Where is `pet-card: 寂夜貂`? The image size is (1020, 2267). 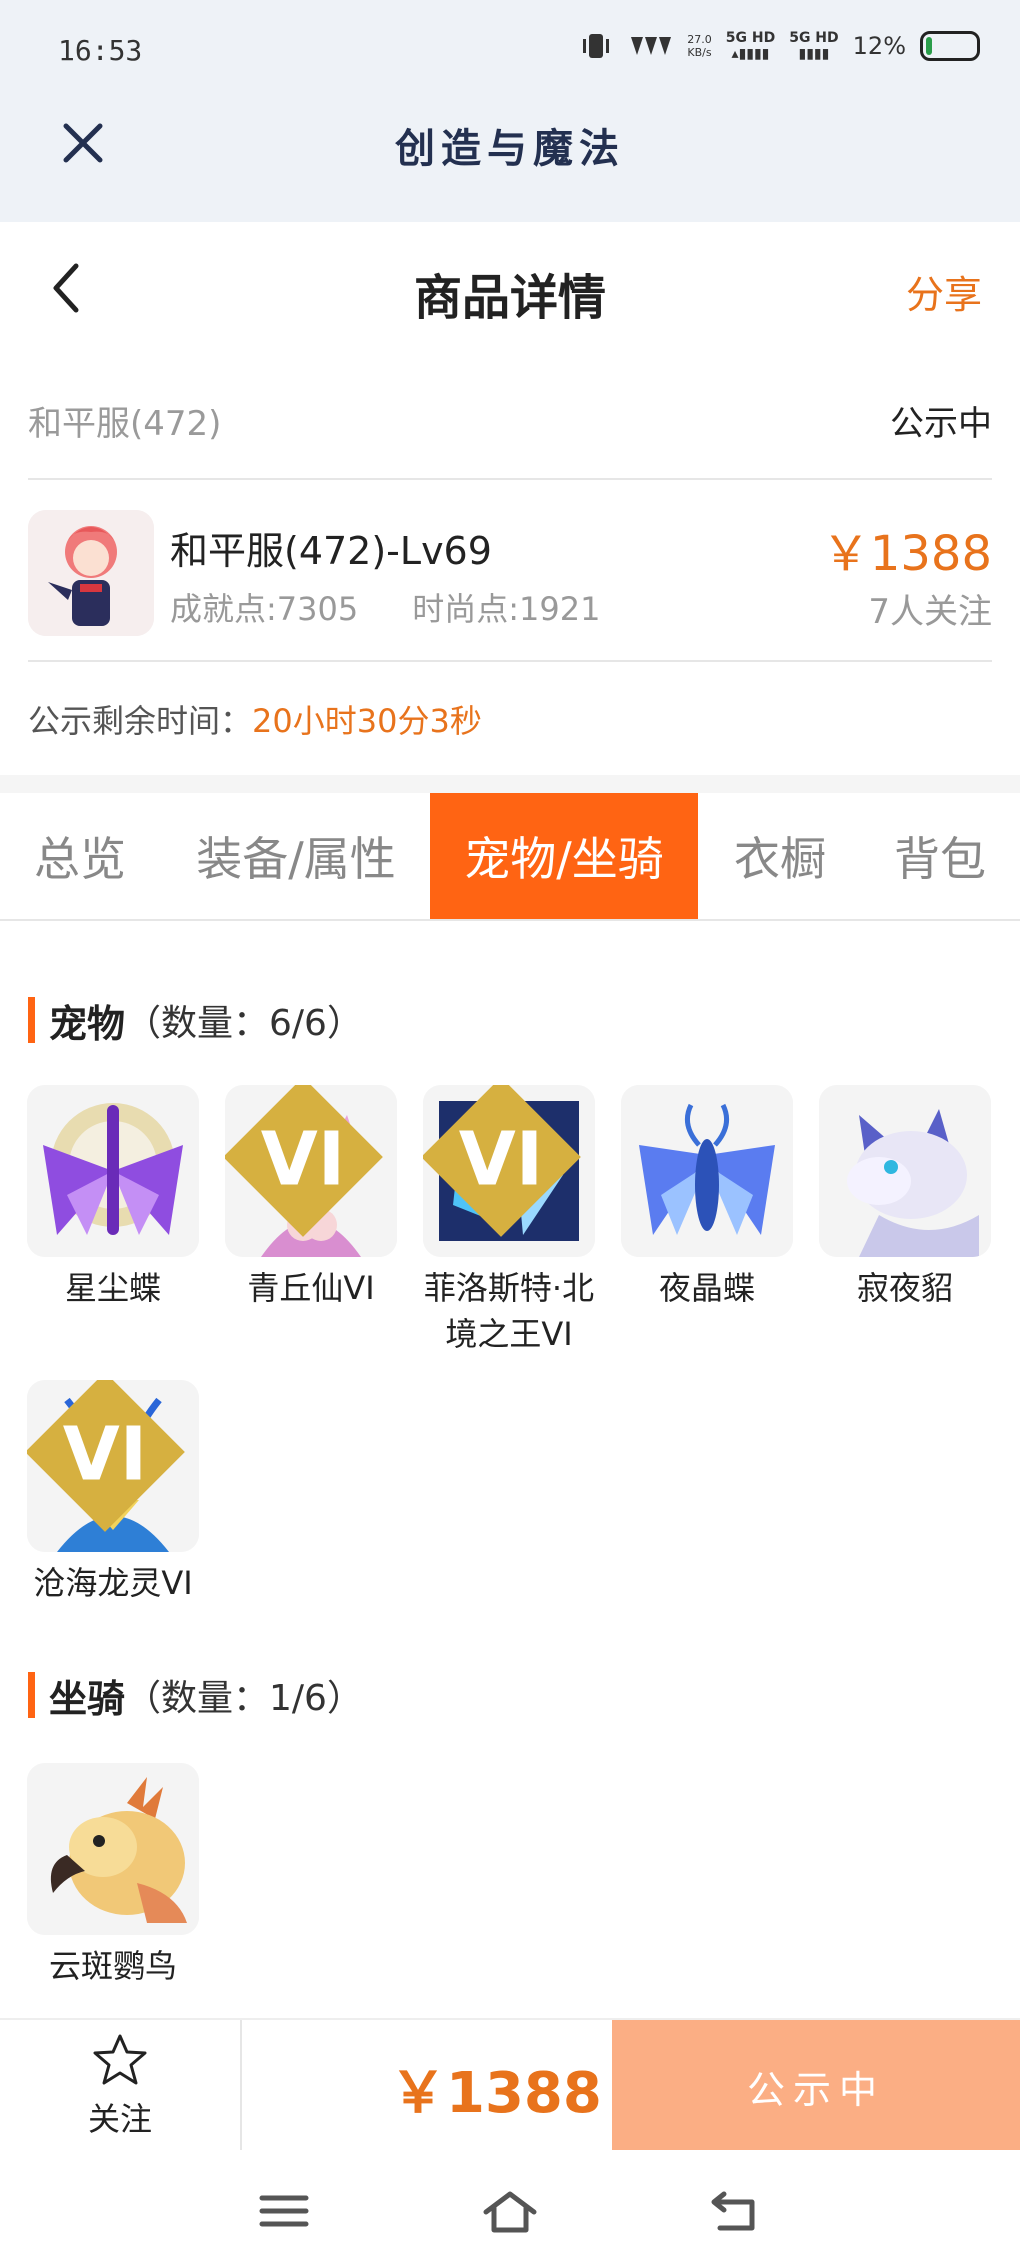
pet-card: 寂夜貂 is located at coordinates (905, 1198).